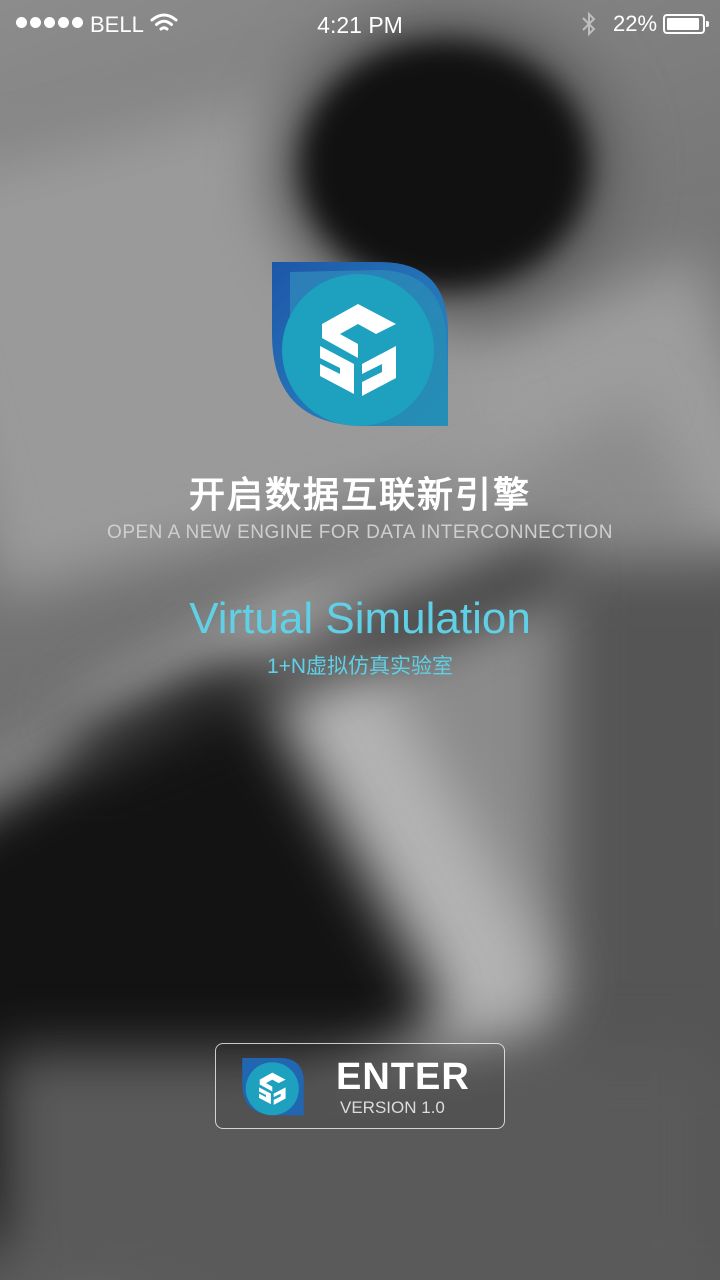 This screenshot has width=720, height=1280. I want to click on version-label: VERSION 1.0, so click(392, 1107).